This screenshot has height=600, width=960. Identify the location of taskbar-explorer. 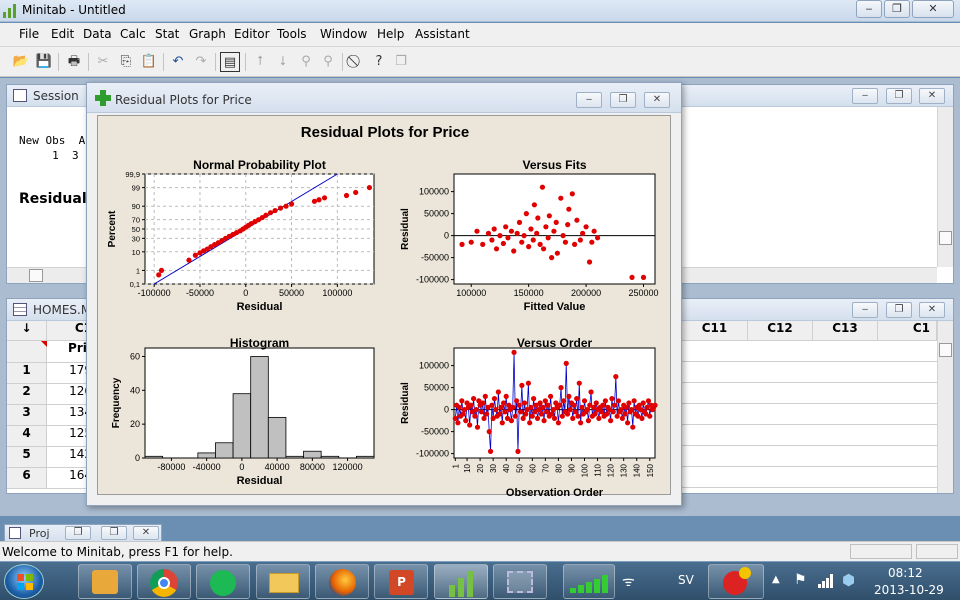
(283, 581).